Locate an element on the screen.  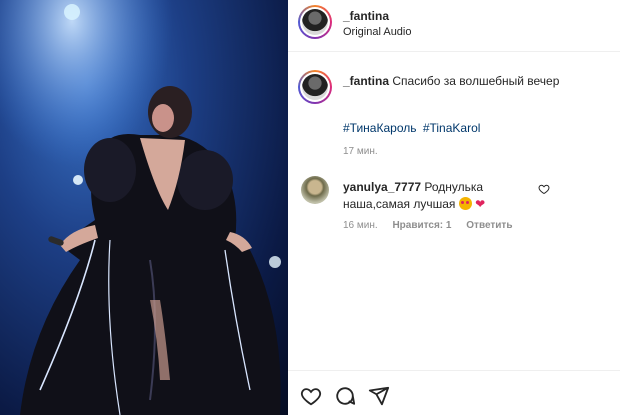
post-actions is located at coordinates (454, 392).